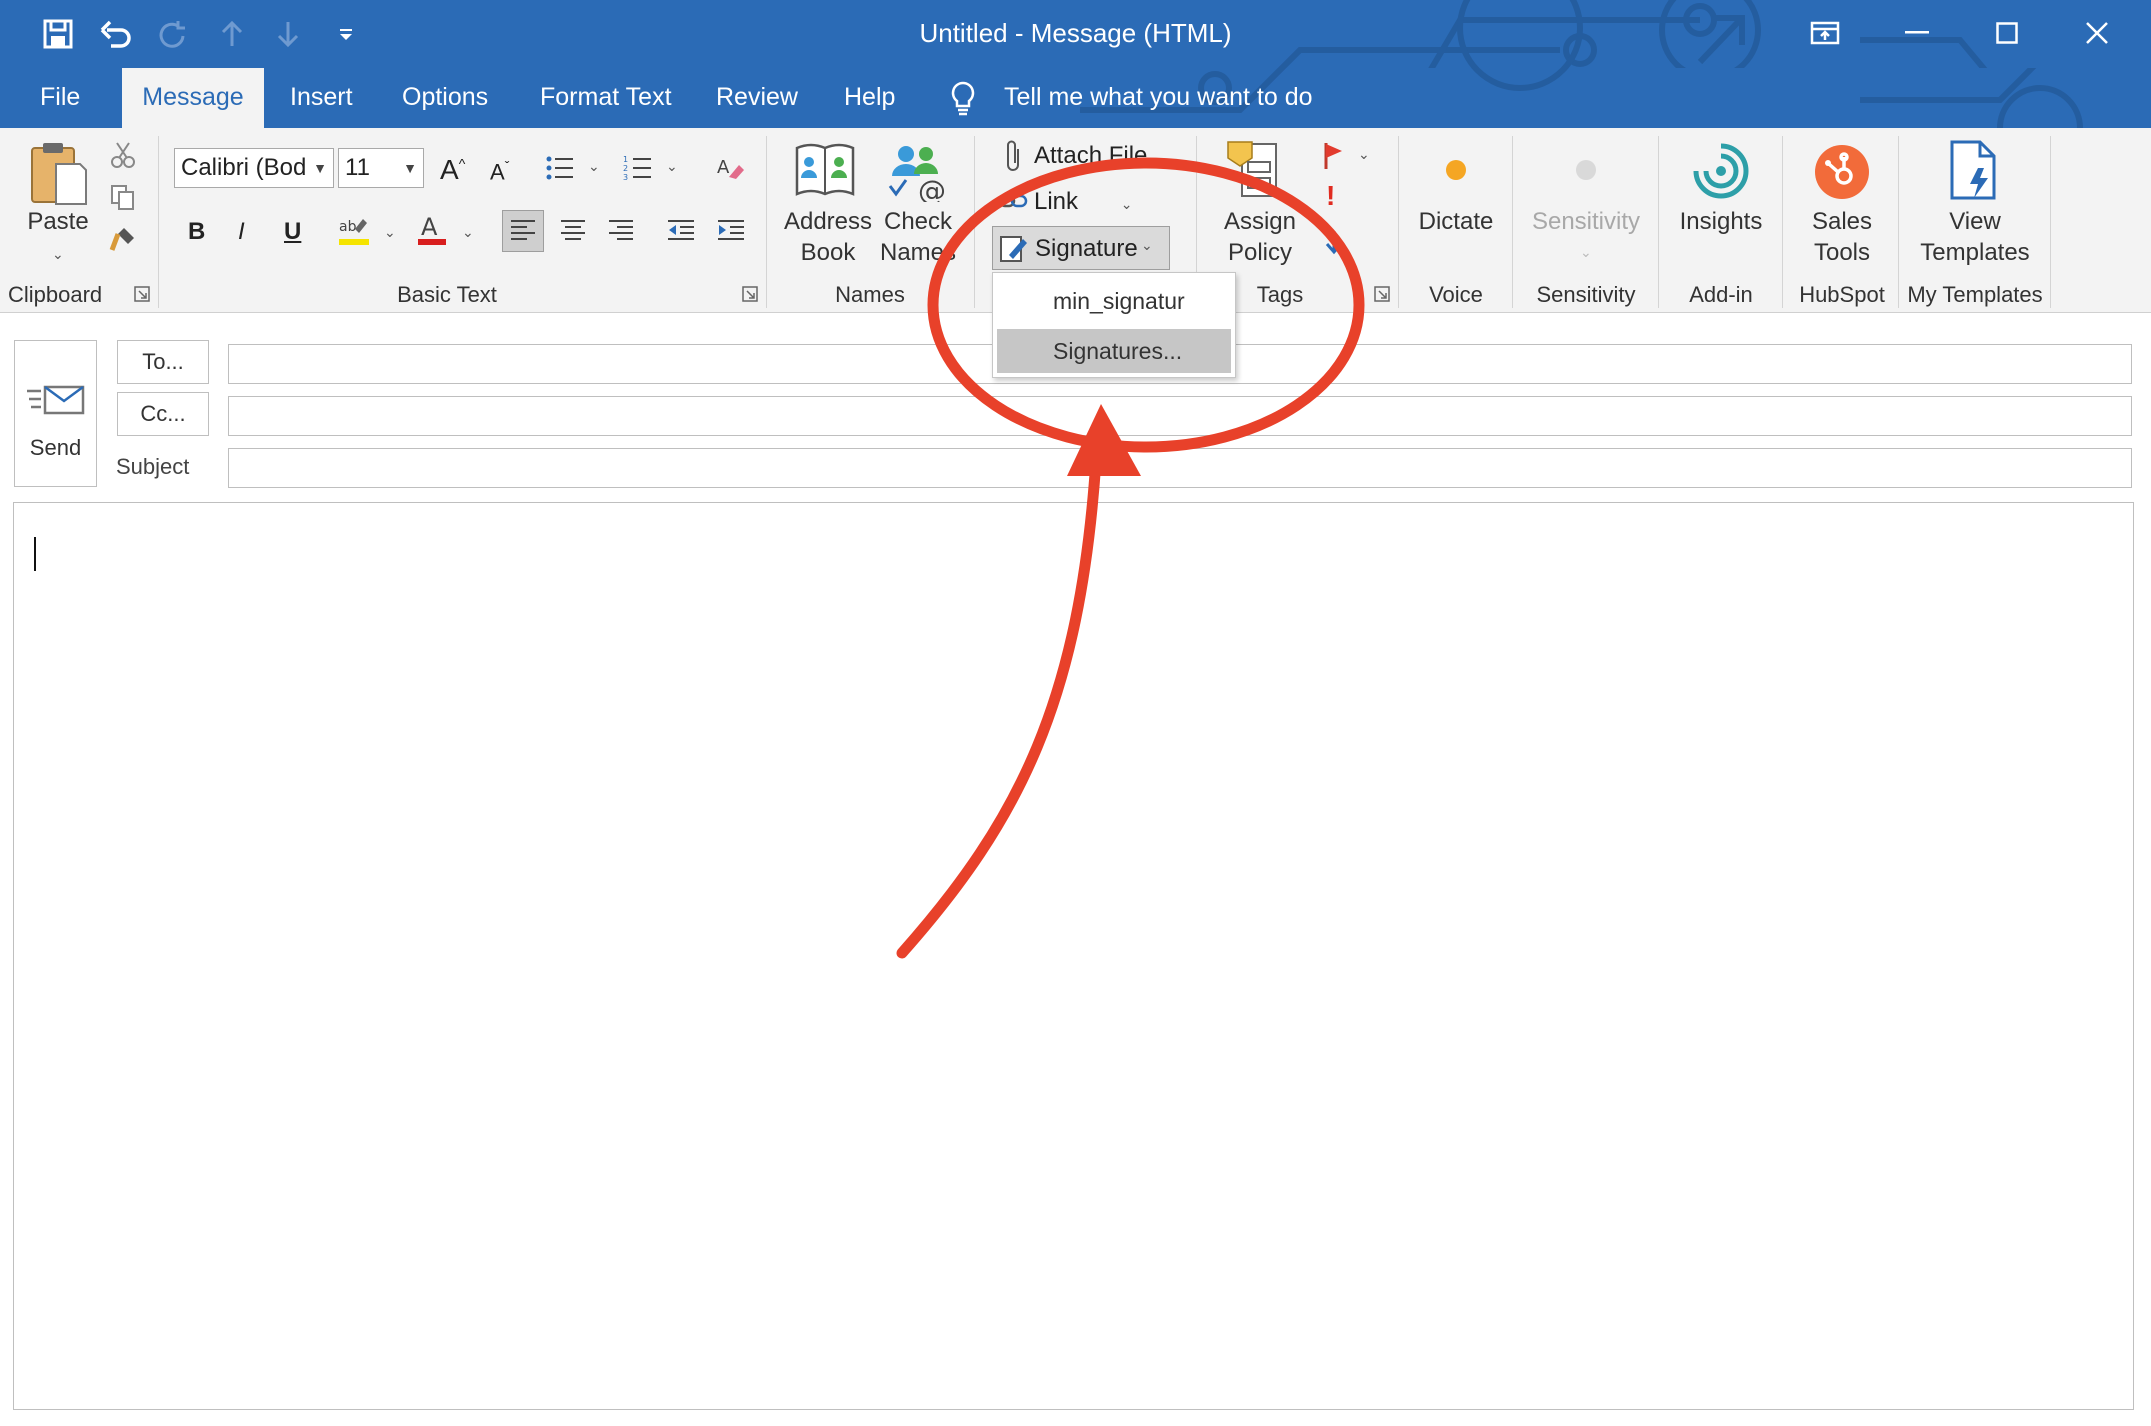 Image resolution: width=2151 pixels, height=1426 pixels. I want to click on attach-file-button: Attach File ⌄, so click(1100, 156).